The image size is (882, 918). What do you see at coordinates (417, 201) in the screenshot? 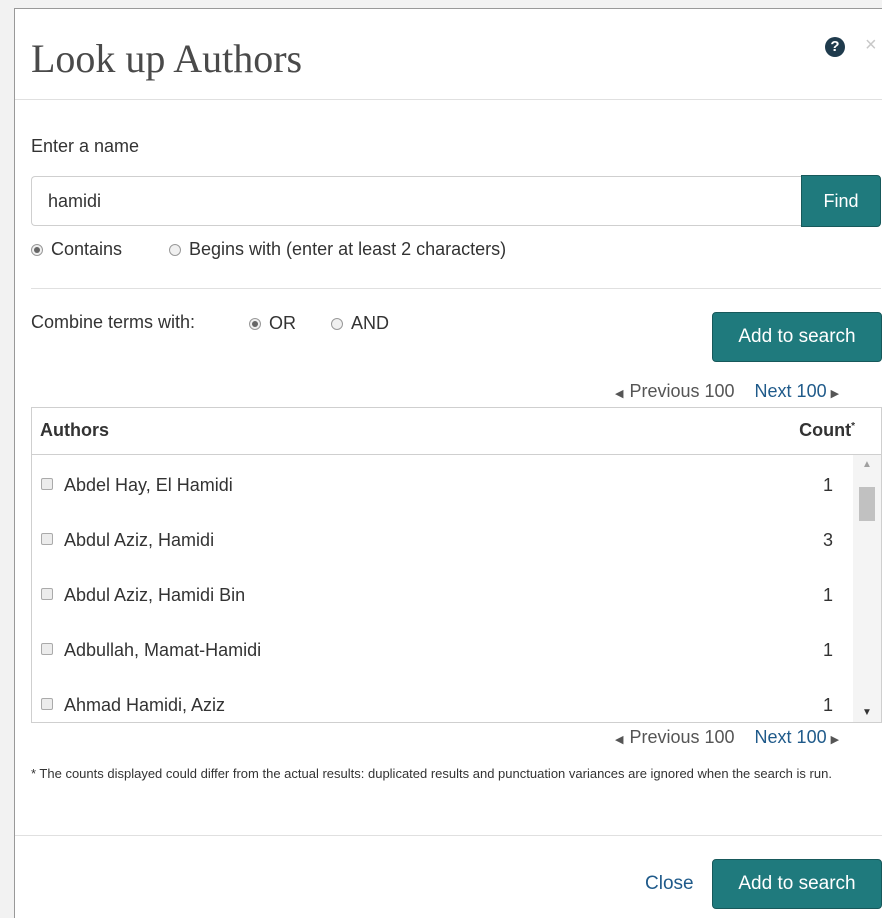
I see `name-search-input` at bounding box center [417, 201].